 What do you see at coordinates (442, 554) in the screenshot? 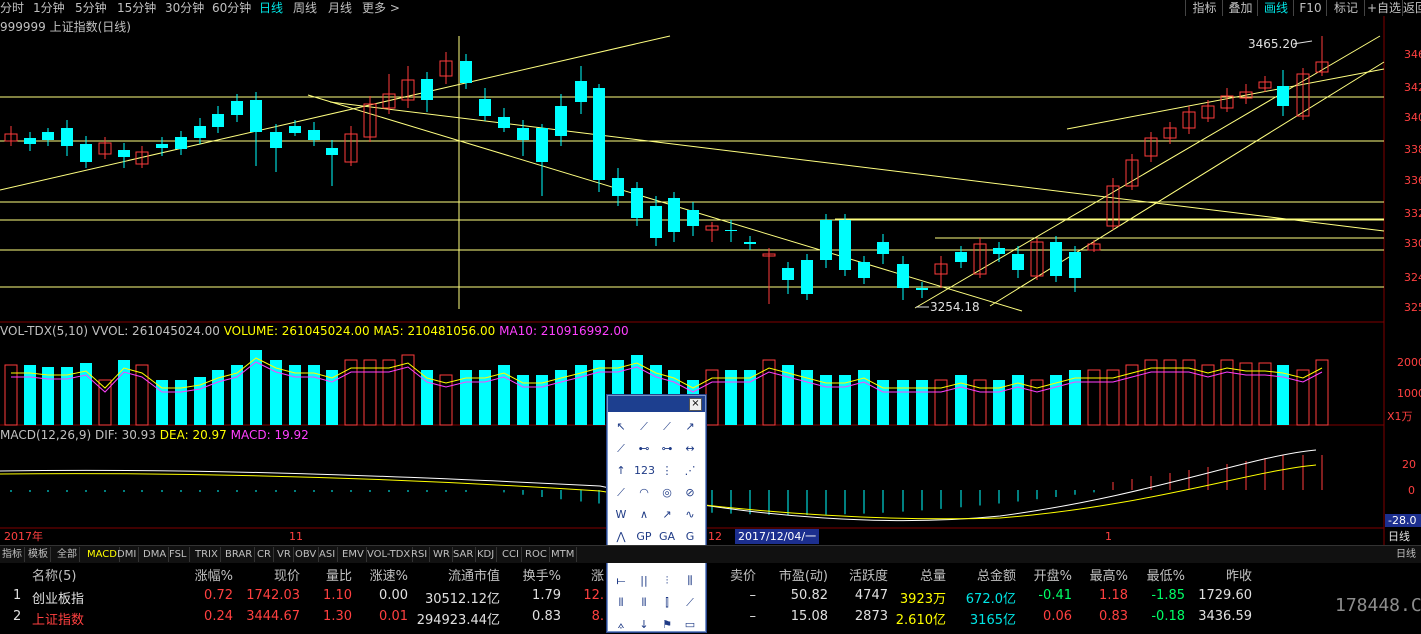
I see `indicator-tab-16: WR` at bounding box center [442, 554].